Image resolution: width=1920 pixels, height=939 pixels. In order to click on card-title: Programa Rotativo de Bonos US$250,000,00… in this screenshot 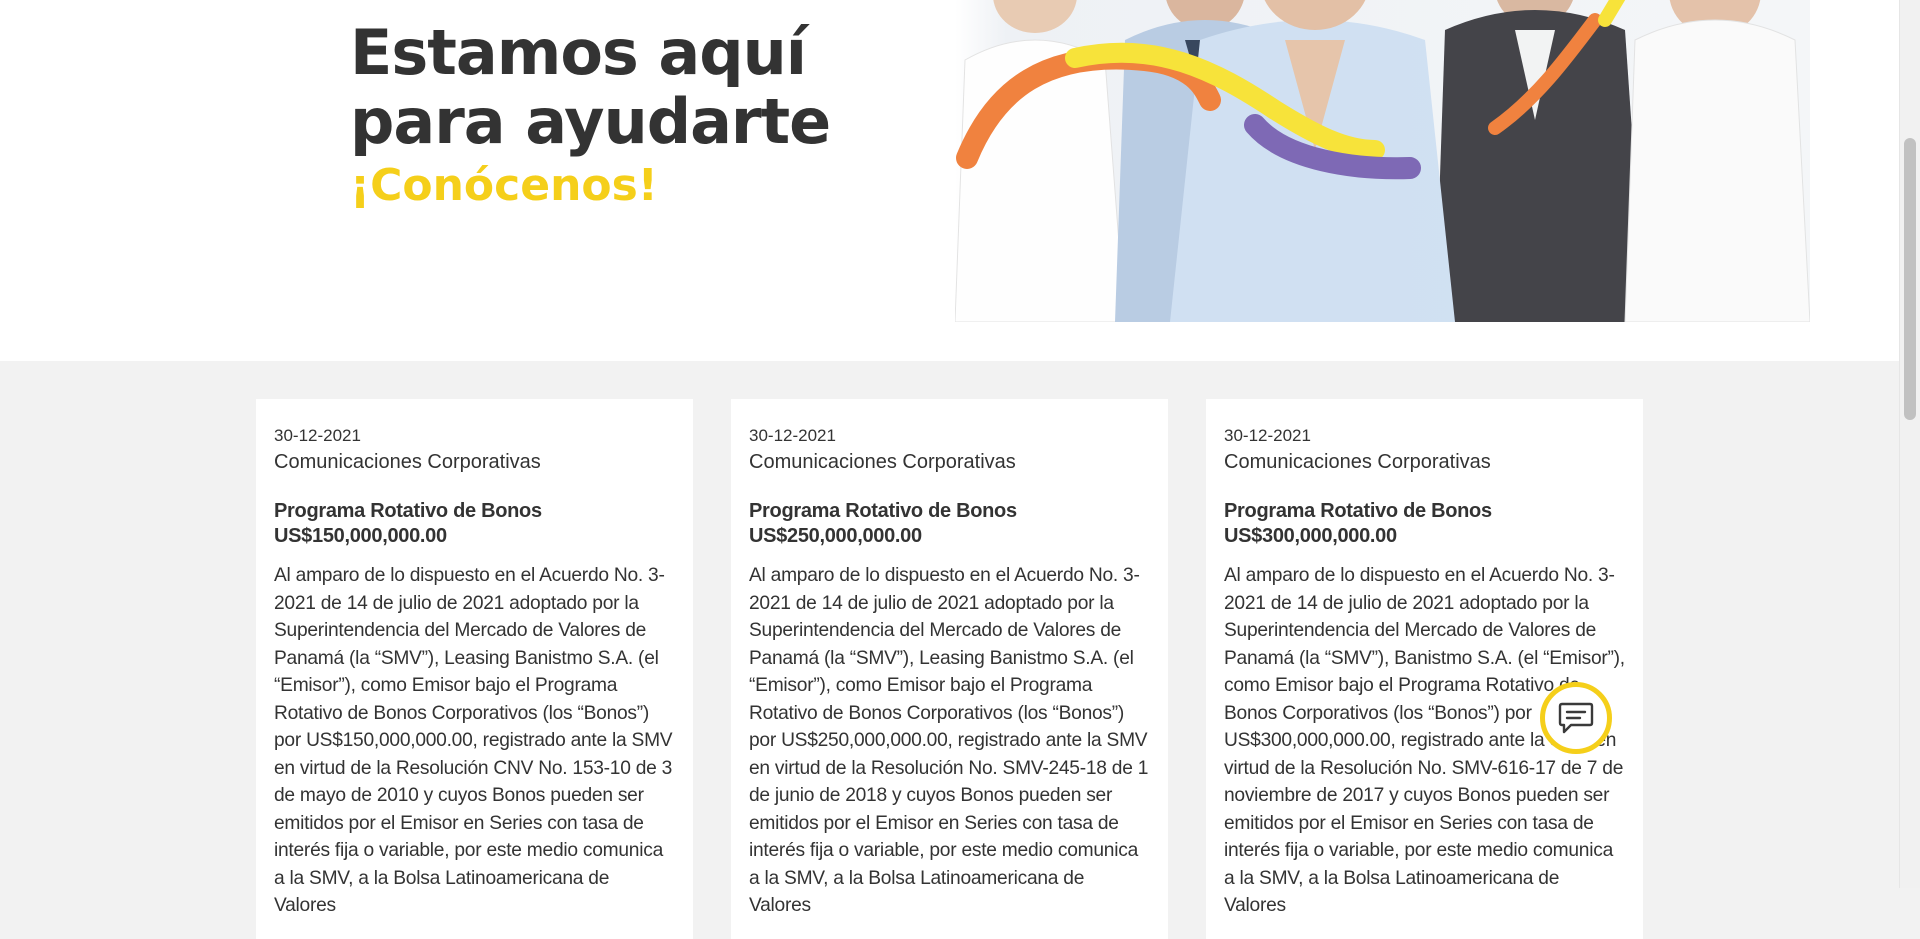, I will do `click(949, 524)`.